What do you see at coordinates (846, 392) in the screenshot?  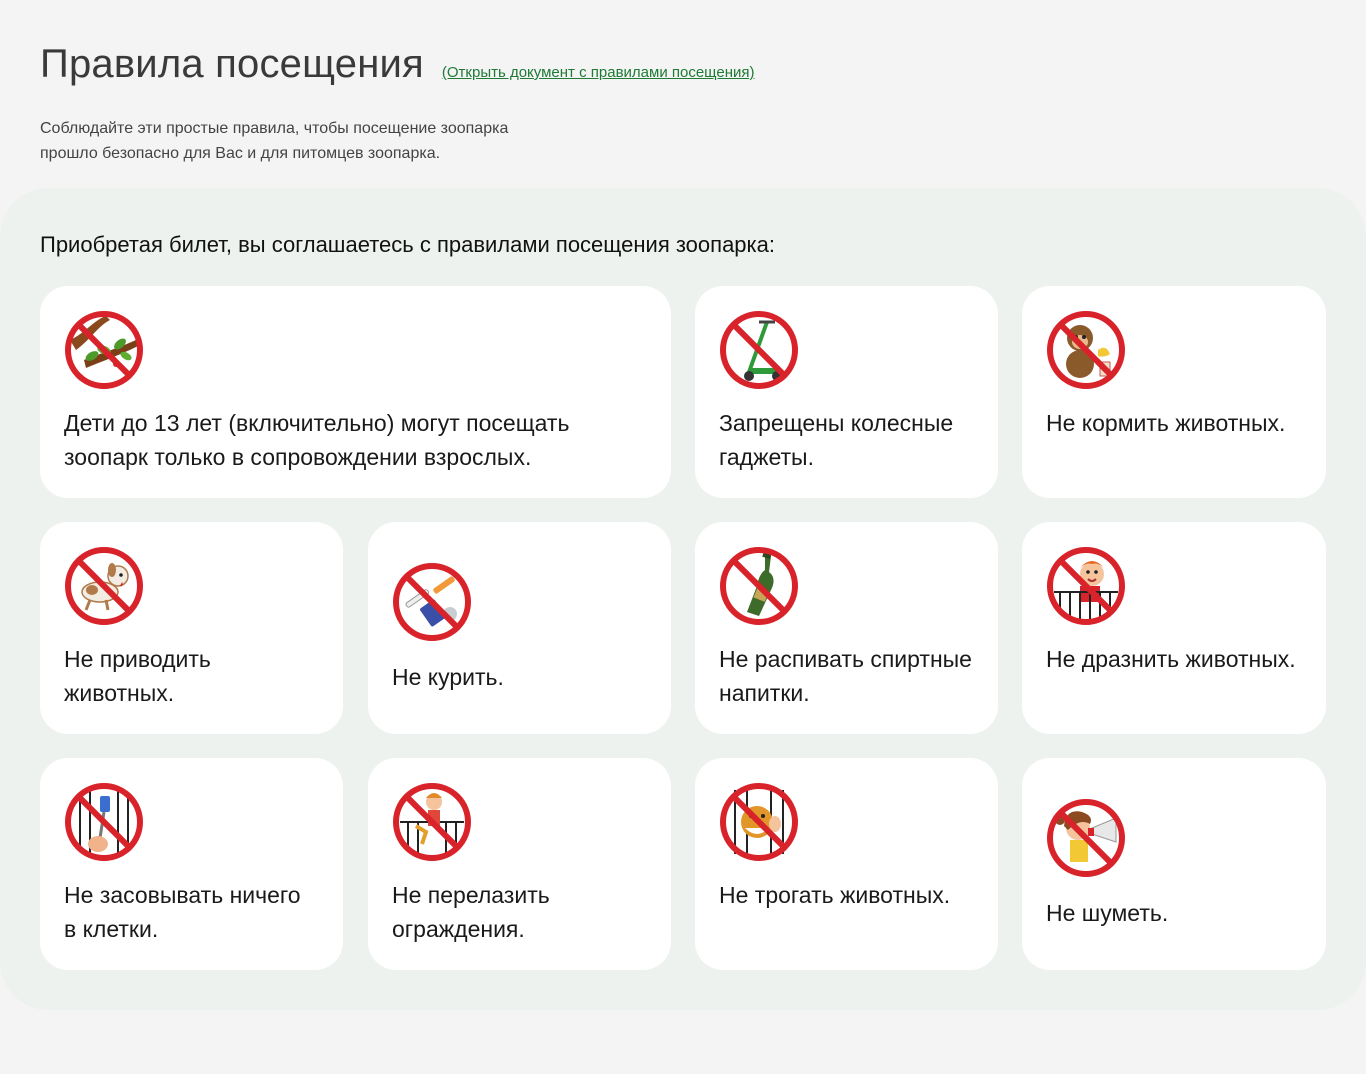 I see `rule-card-wheeled-gadgets: Запрещены колесные гаджеты.` at bounding box center [846, 392].